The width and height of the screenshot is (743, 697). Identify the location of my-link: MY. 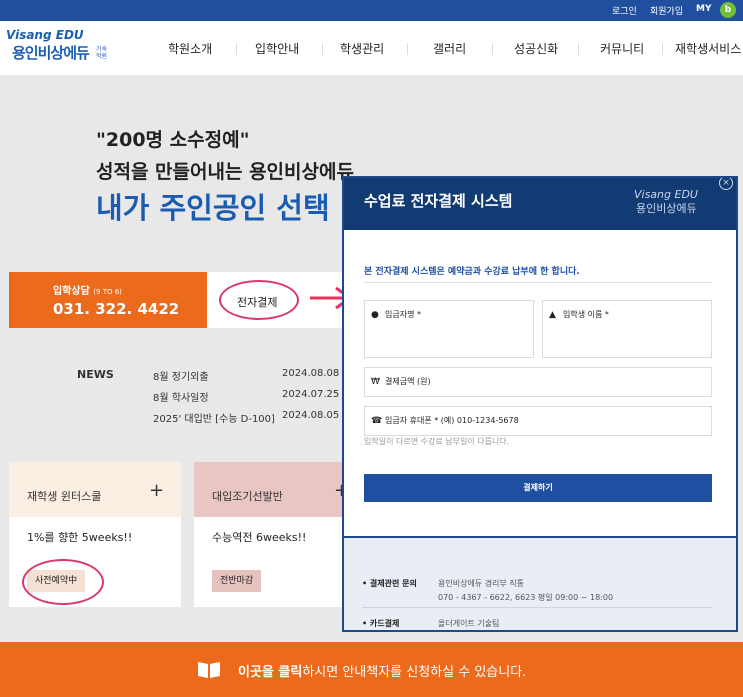
(703, 9).